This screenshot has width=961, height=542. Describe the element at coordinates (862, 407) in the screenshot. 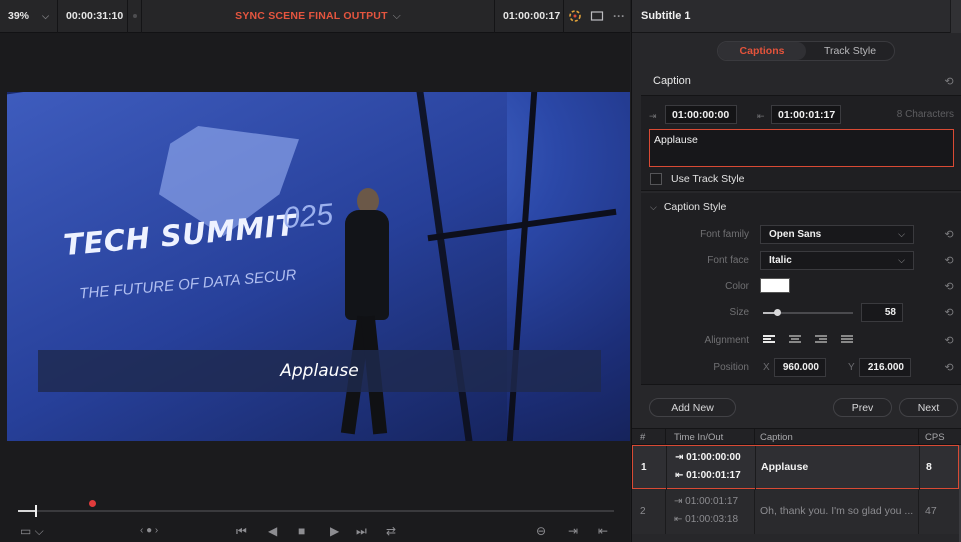

I see `prev-button: Prev` at that location.